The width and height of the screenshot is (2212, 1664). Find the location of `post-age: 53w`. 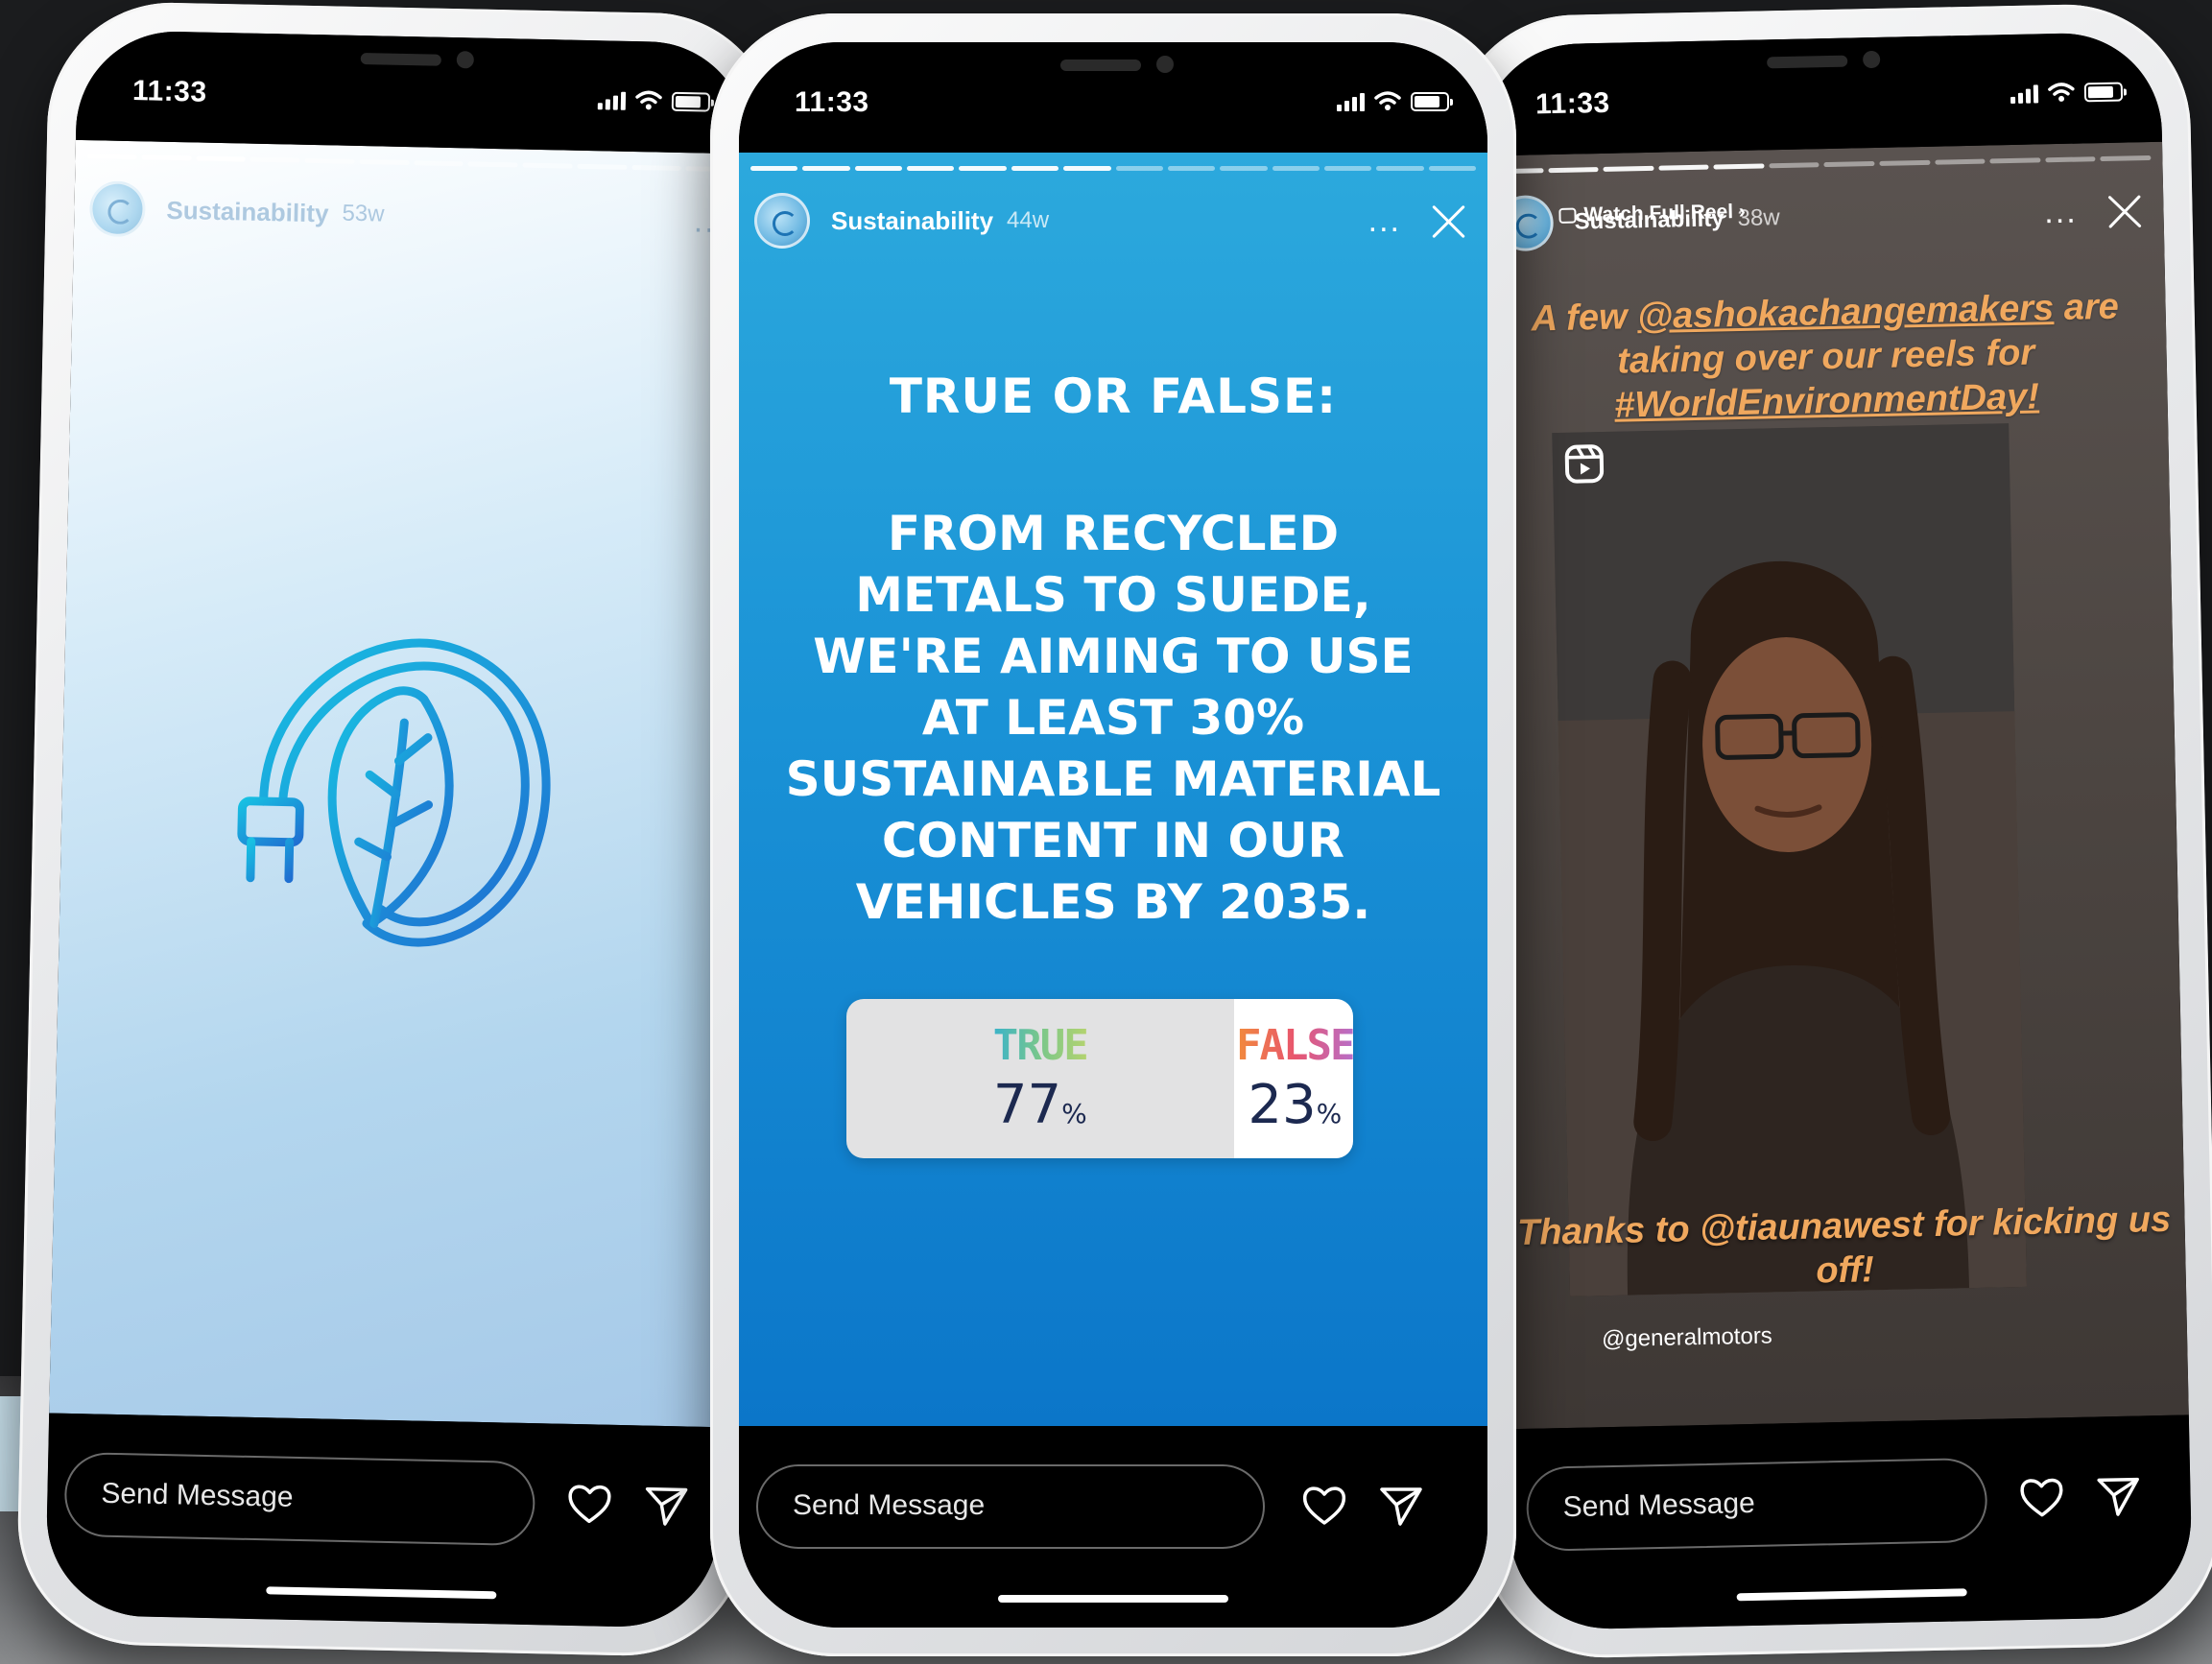

post-age: 53w is located at coordinates (363, 213).